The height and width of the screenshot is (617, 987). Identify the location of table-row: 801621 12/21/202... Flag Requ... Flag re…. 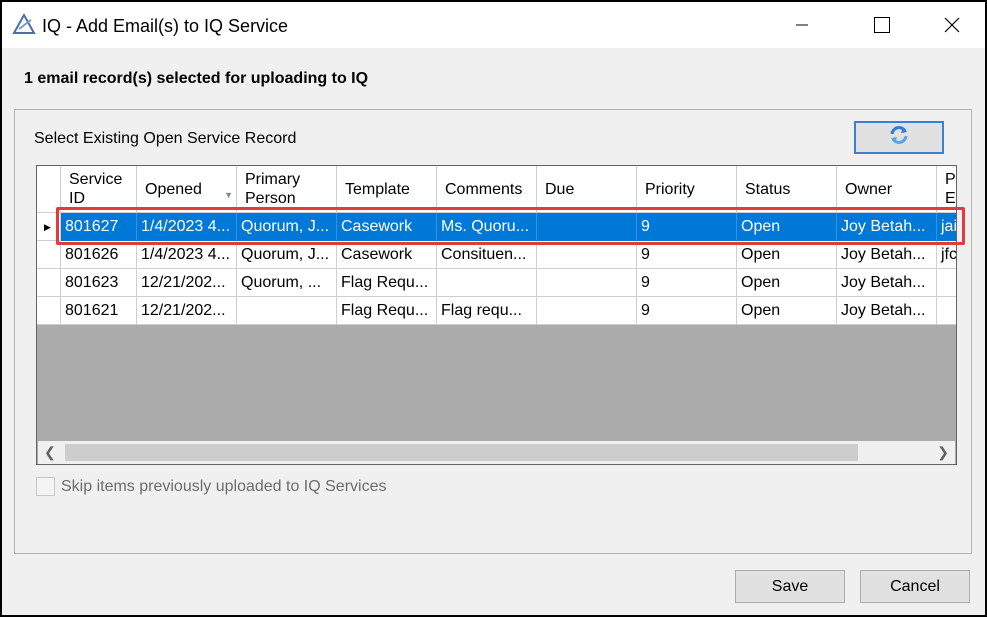
(496, 311).